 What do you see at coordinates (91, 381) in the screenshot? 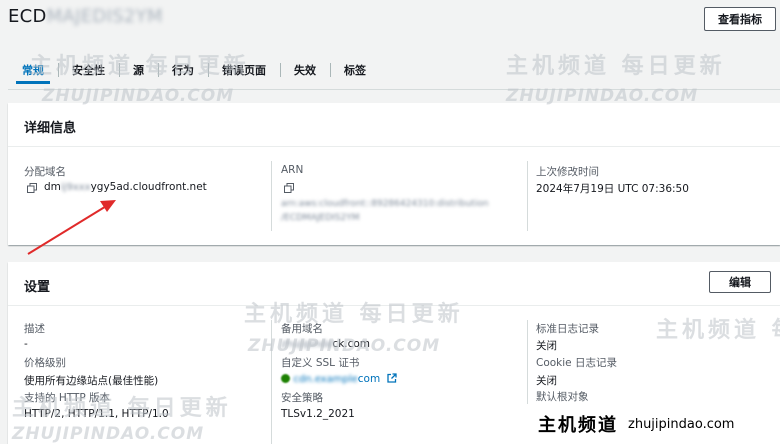
I see `price-class-value: 使用所有边缘站点(最佳性能)` at bounding box center [91, 381].